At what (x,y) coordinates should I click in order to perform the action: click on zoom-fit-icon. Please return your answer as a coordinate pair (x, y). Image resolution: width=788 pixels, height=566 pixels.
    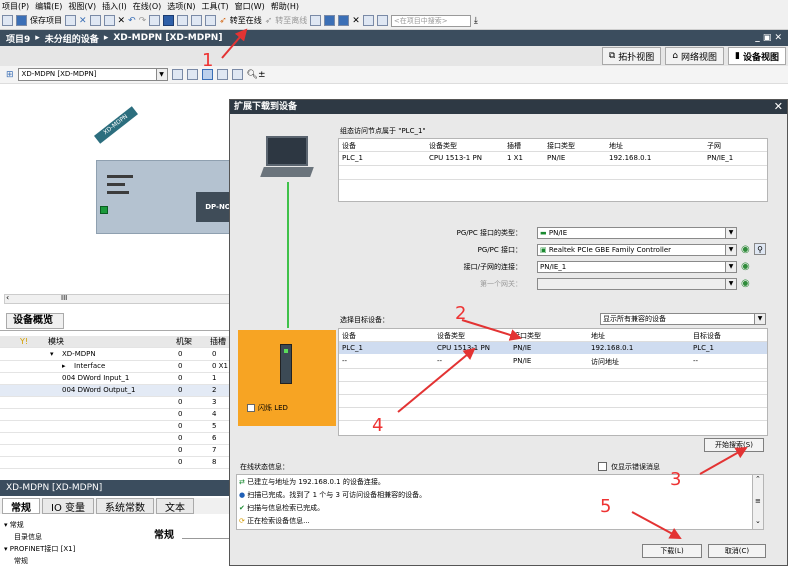
    Looking at the image, I should click on (237, 74).